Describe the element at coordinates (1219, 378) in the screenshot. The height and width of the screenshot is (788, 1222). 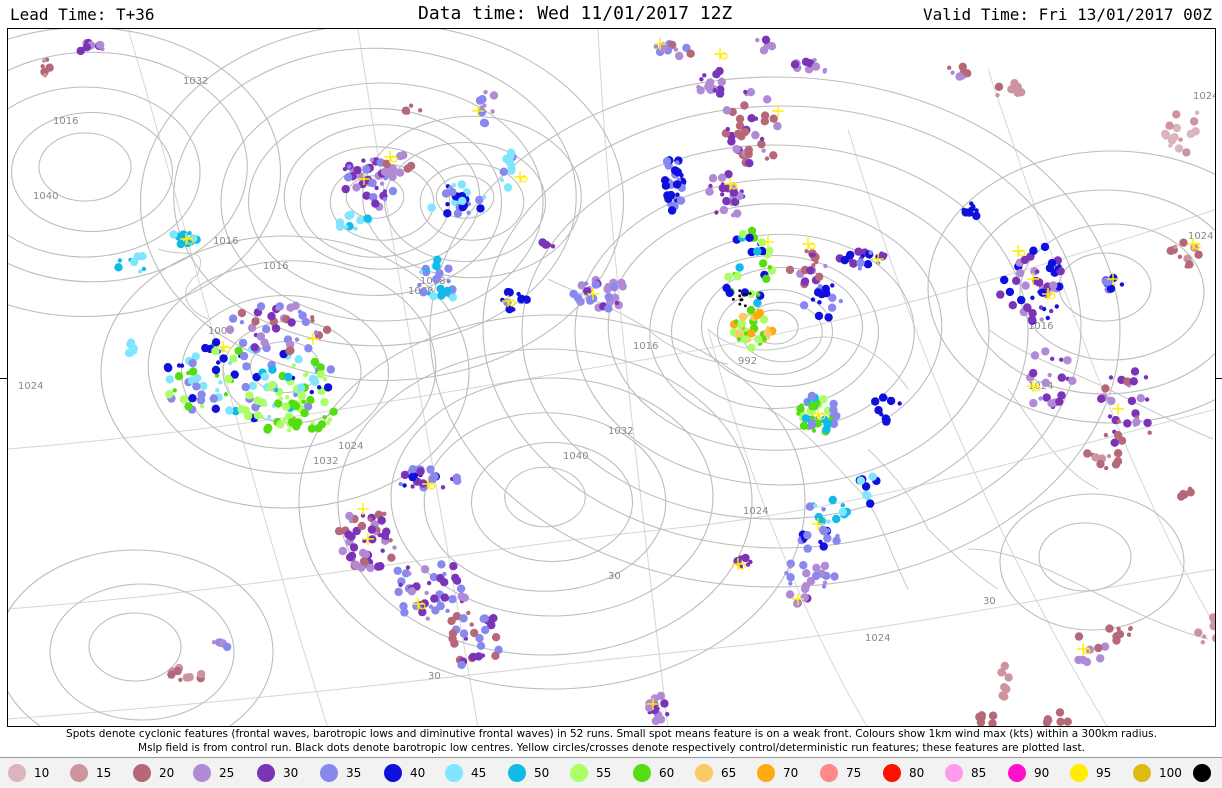
I see `edge-tick-right` at that location.